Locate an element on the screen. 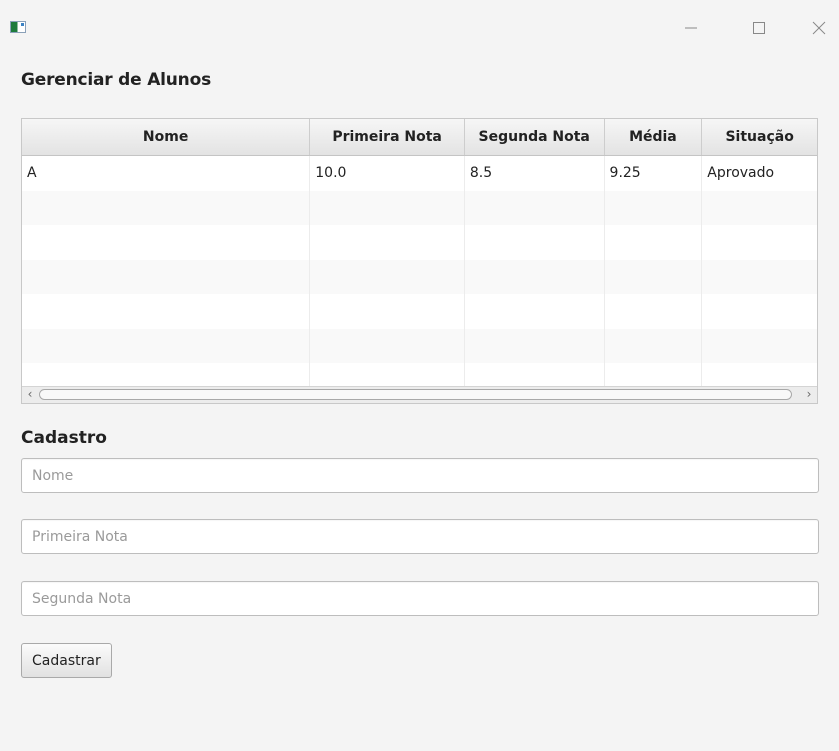  segunda-nota-input is located at coordinates (420, 598).